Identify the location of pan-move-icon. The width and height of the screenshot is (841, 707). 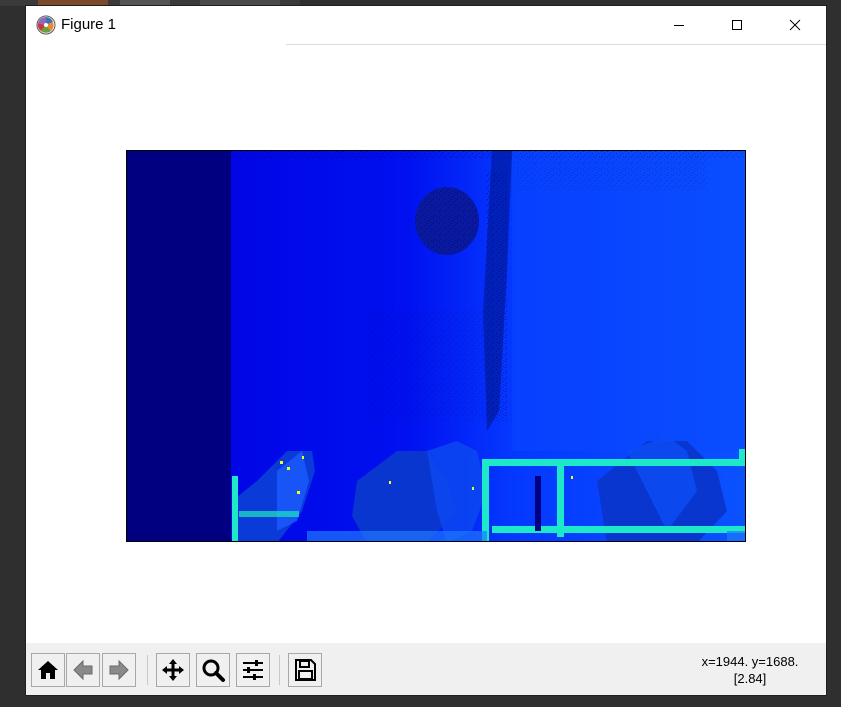
(173, 670).